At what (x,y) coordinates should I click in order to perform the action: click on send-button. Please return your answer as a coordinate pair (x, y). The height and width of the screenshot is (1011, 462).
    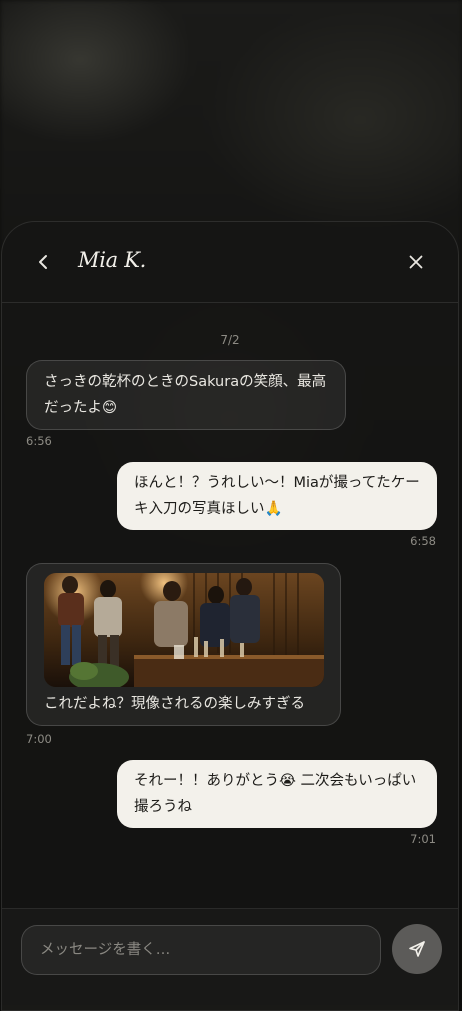
    Looking at the image, I should click on (417, 949).